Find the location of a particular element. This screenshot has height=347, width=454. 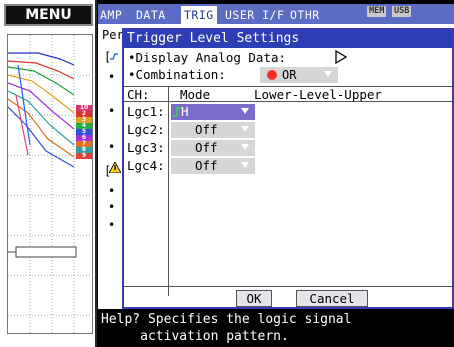

tab-user-if: USER I/F is located at coordinates (254, 15).